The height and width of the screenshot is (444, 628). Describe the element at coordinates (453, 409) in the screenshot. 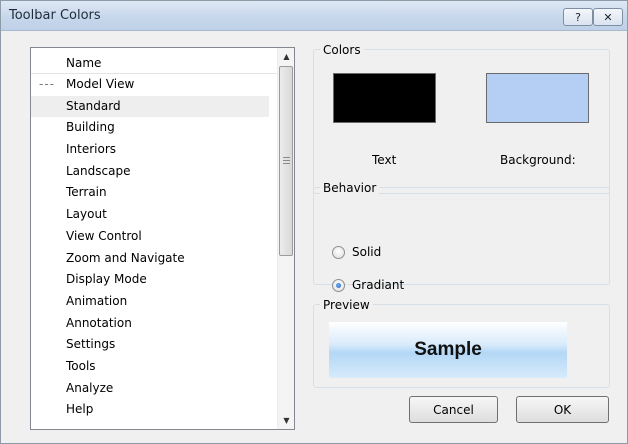

I see `cancel-button: Cancel` at that location.